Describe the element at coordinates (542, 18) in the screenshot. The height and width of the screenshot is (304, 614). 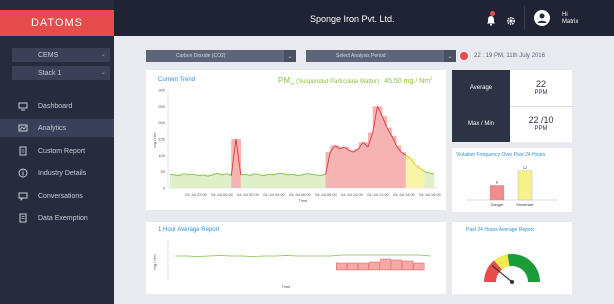
I see `user-avatar` at that location.